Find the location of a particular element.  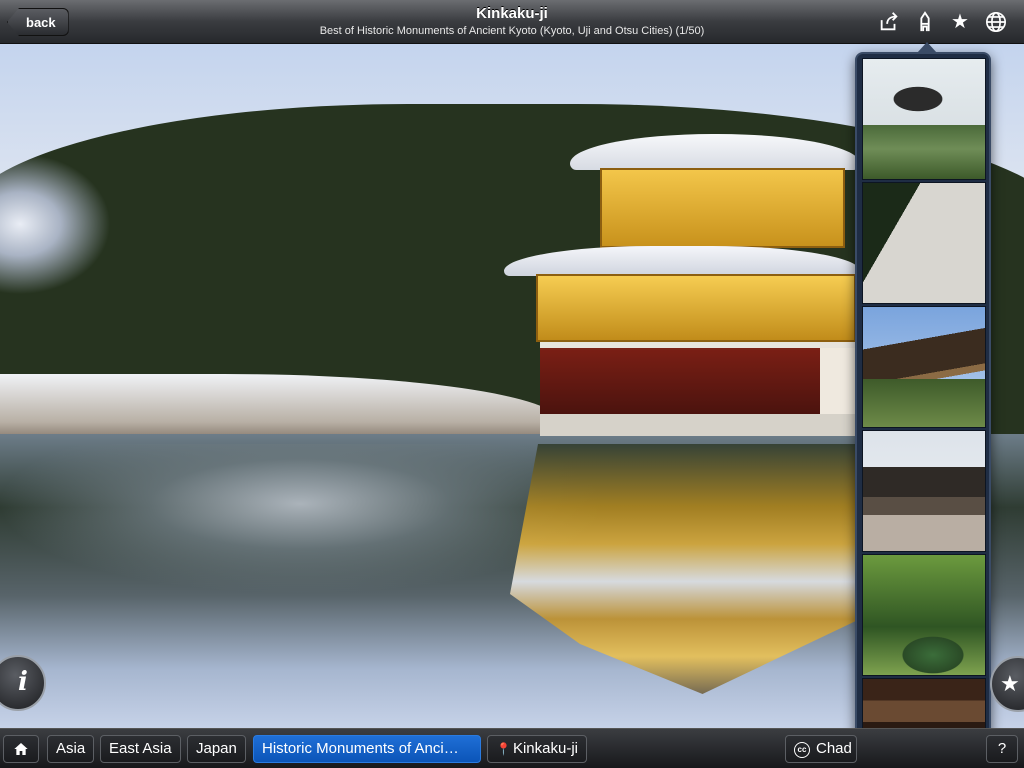

thumbnail-raked-sand-garden is located at coordinates (924, 243).